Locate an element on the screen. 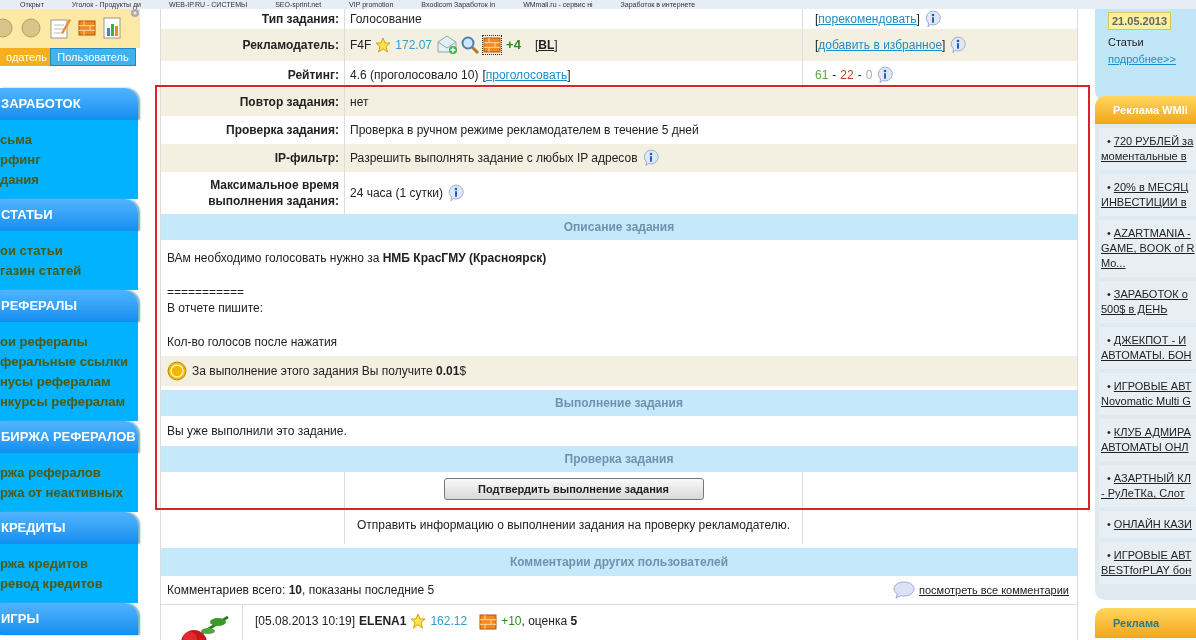 The width and height of the screenshot is (1196, 640). ad-link: ДЖЕКПОТ - И is located at coordinates (1150, 340).